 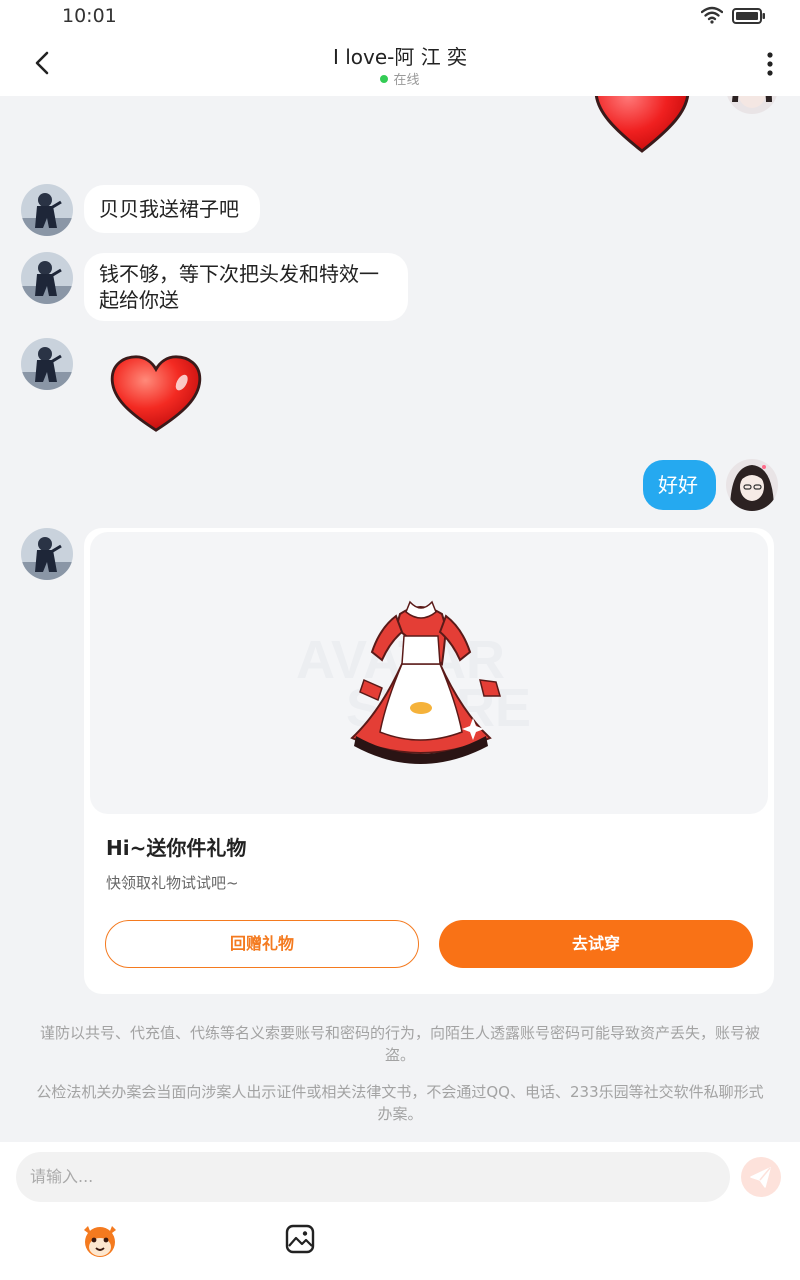 I want to click on dress-image: AVATAR STORE, so click(x=413, y=682).